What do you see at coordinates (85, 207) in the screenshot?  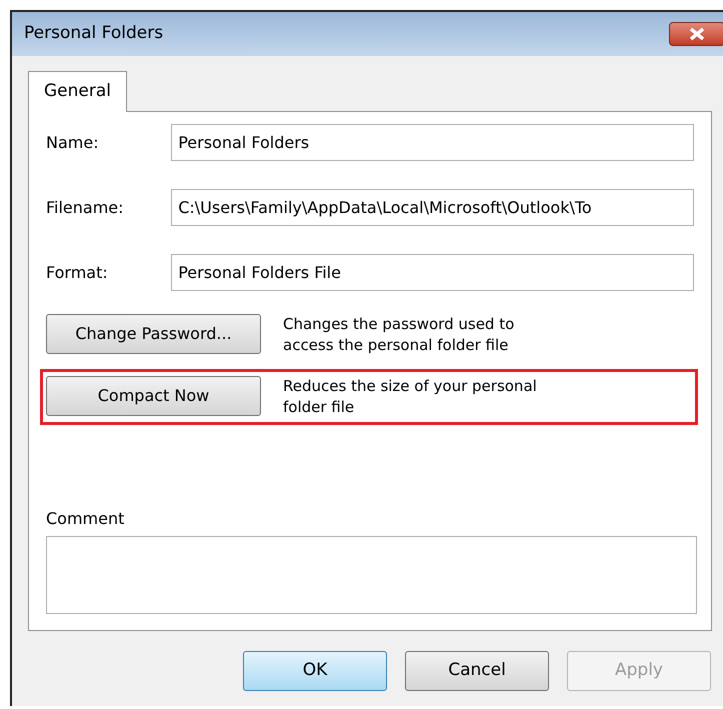 I see `field-label: Filename:` at bounding box center [85, 207].